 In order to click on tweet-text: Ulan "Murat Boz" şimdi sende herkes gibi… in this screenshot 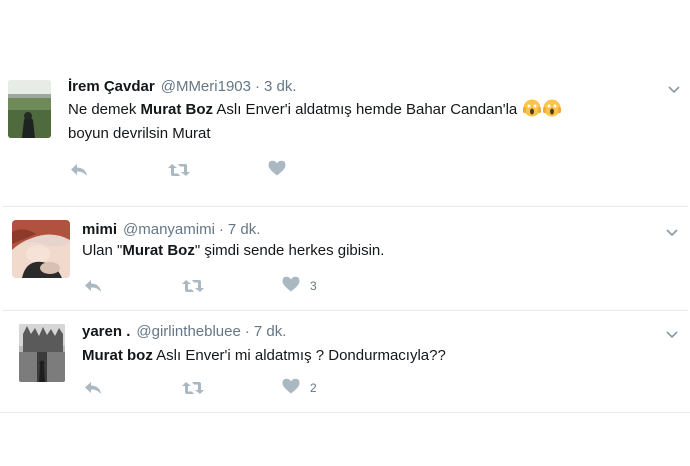, I will do `click(372, 251)`.